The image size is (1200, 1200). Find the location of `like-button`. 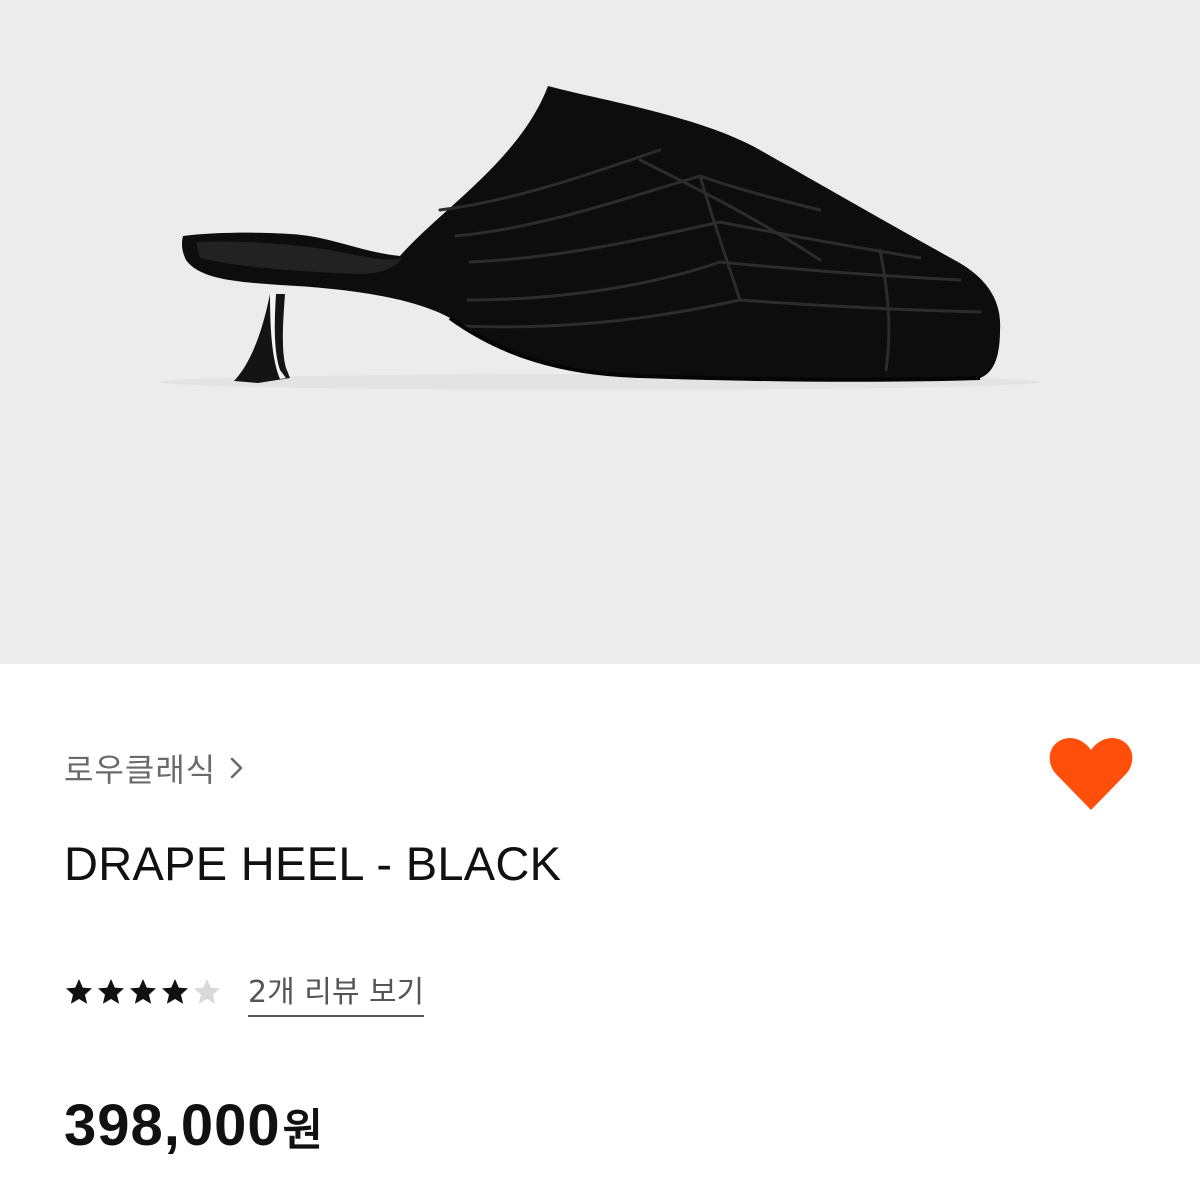

like-button is located at coordinates (1091, 774).